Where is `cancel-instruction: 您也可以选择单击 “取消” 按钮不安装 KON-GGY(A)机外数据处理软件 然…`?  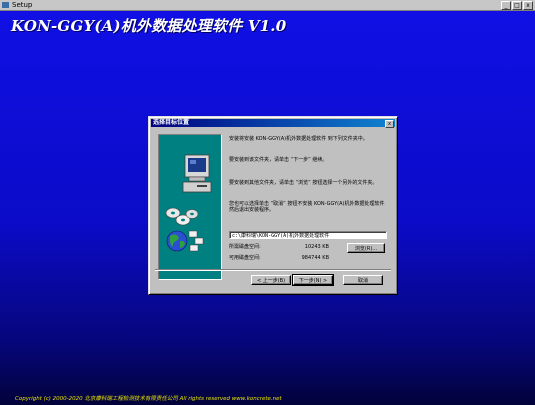
cancel-instruction: 您也可以选择单击 “取消” 按钮不安装 KON-GGY(A)机外数据处理软件 然… is located at coordinates (307, 207).